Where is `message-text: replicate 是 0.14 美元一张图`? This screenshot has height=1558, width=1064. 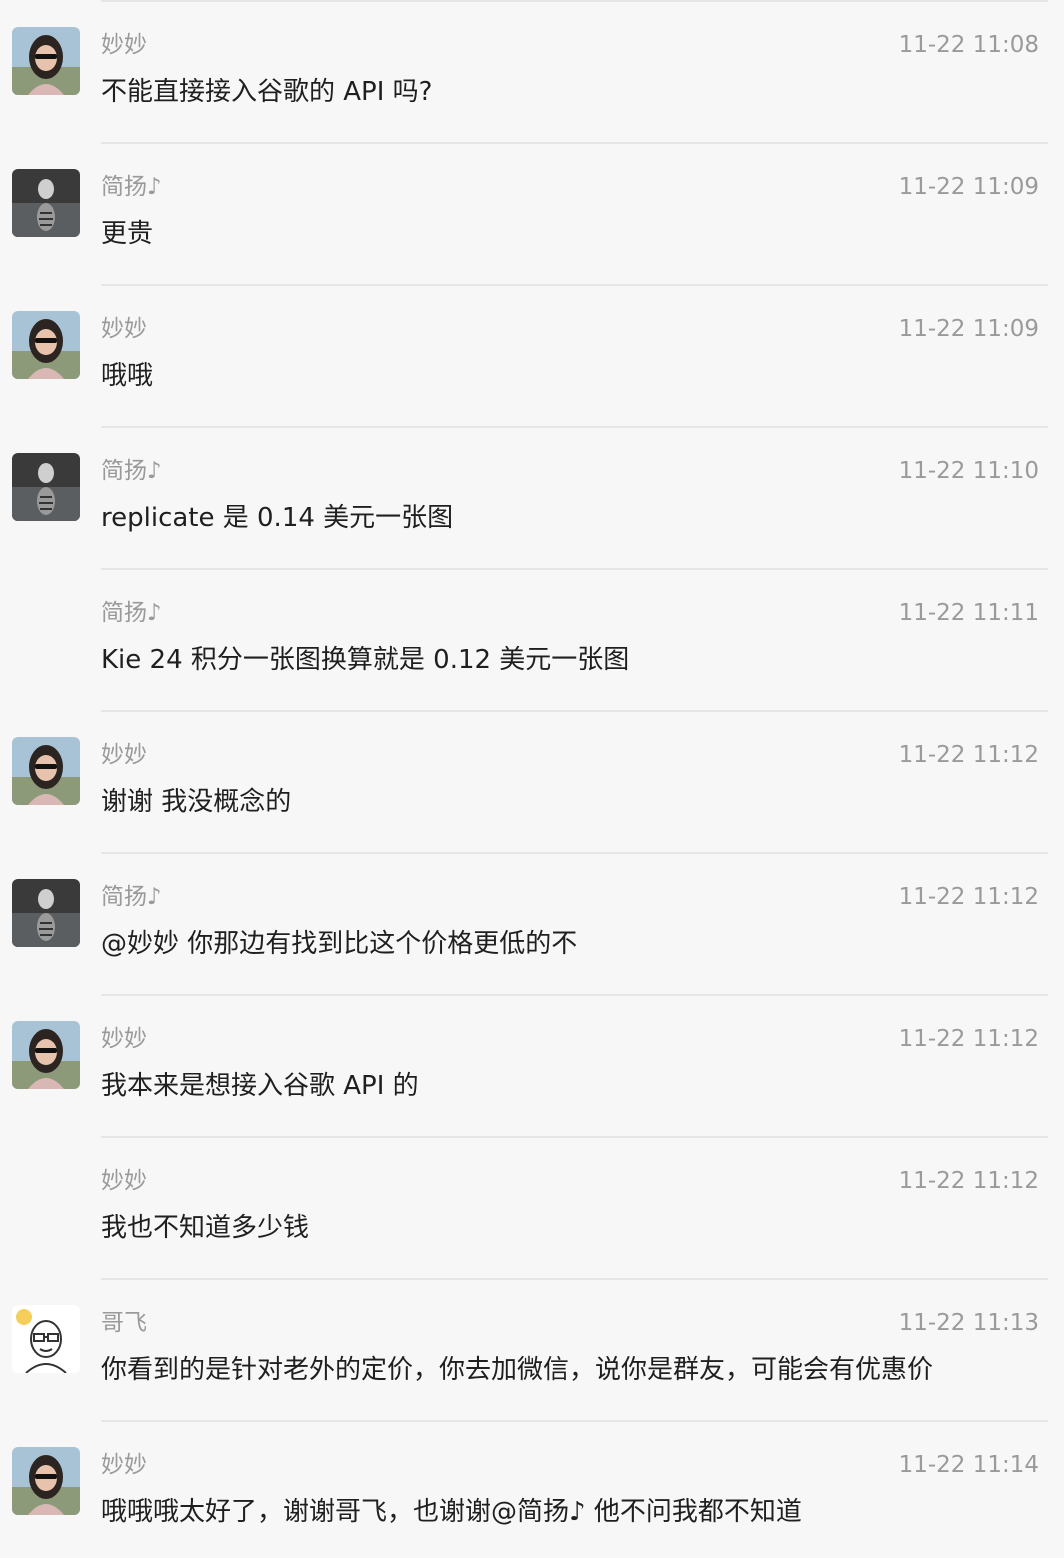
message-text: replicate 是 0.14 美元一张图 is located at coordinates (277, 518).